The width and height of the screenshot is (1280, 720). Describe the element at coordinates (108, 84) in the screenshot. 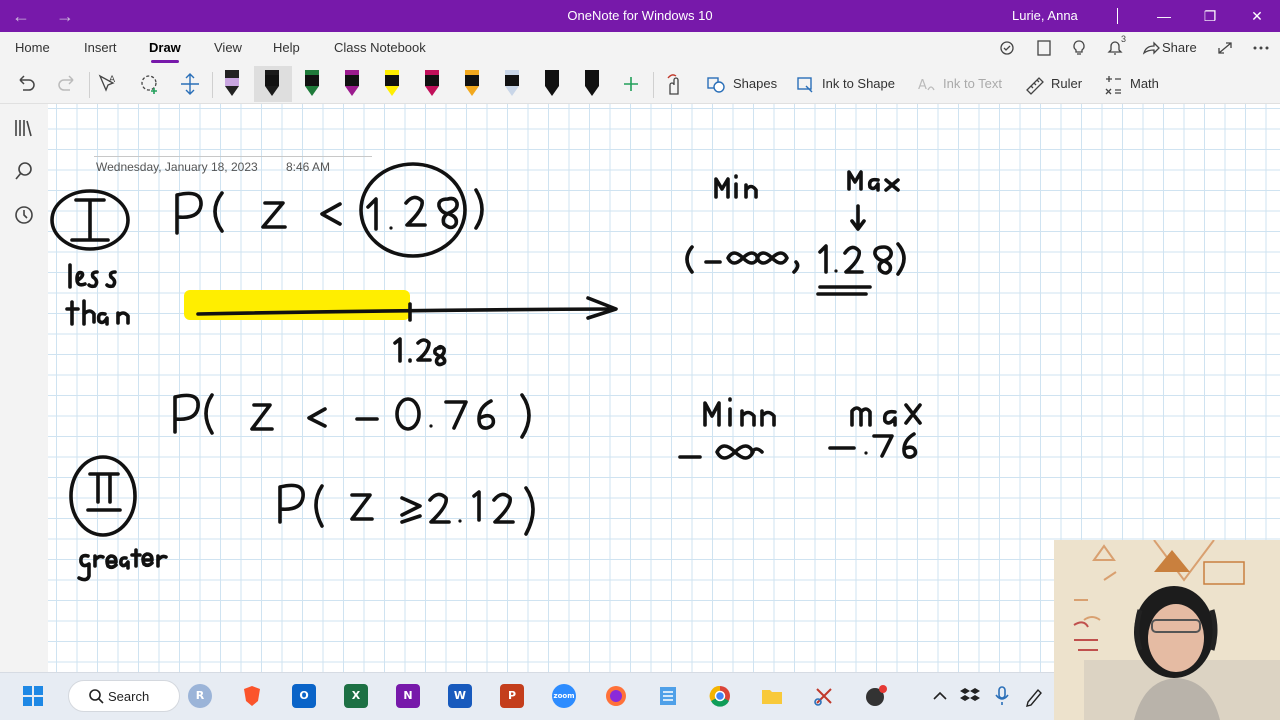

I see `type-select-icon: A` at that location.